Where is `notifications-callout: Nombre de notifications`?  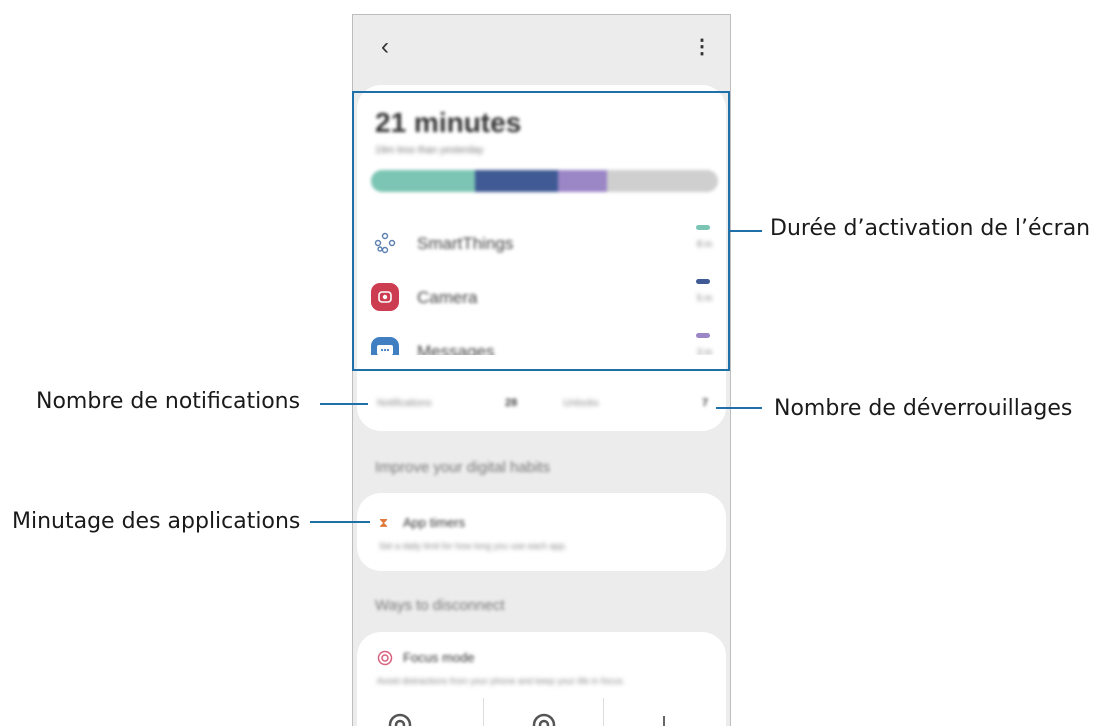
notifications-callout: Nombre de notifications is located at coordinates (168, 401).